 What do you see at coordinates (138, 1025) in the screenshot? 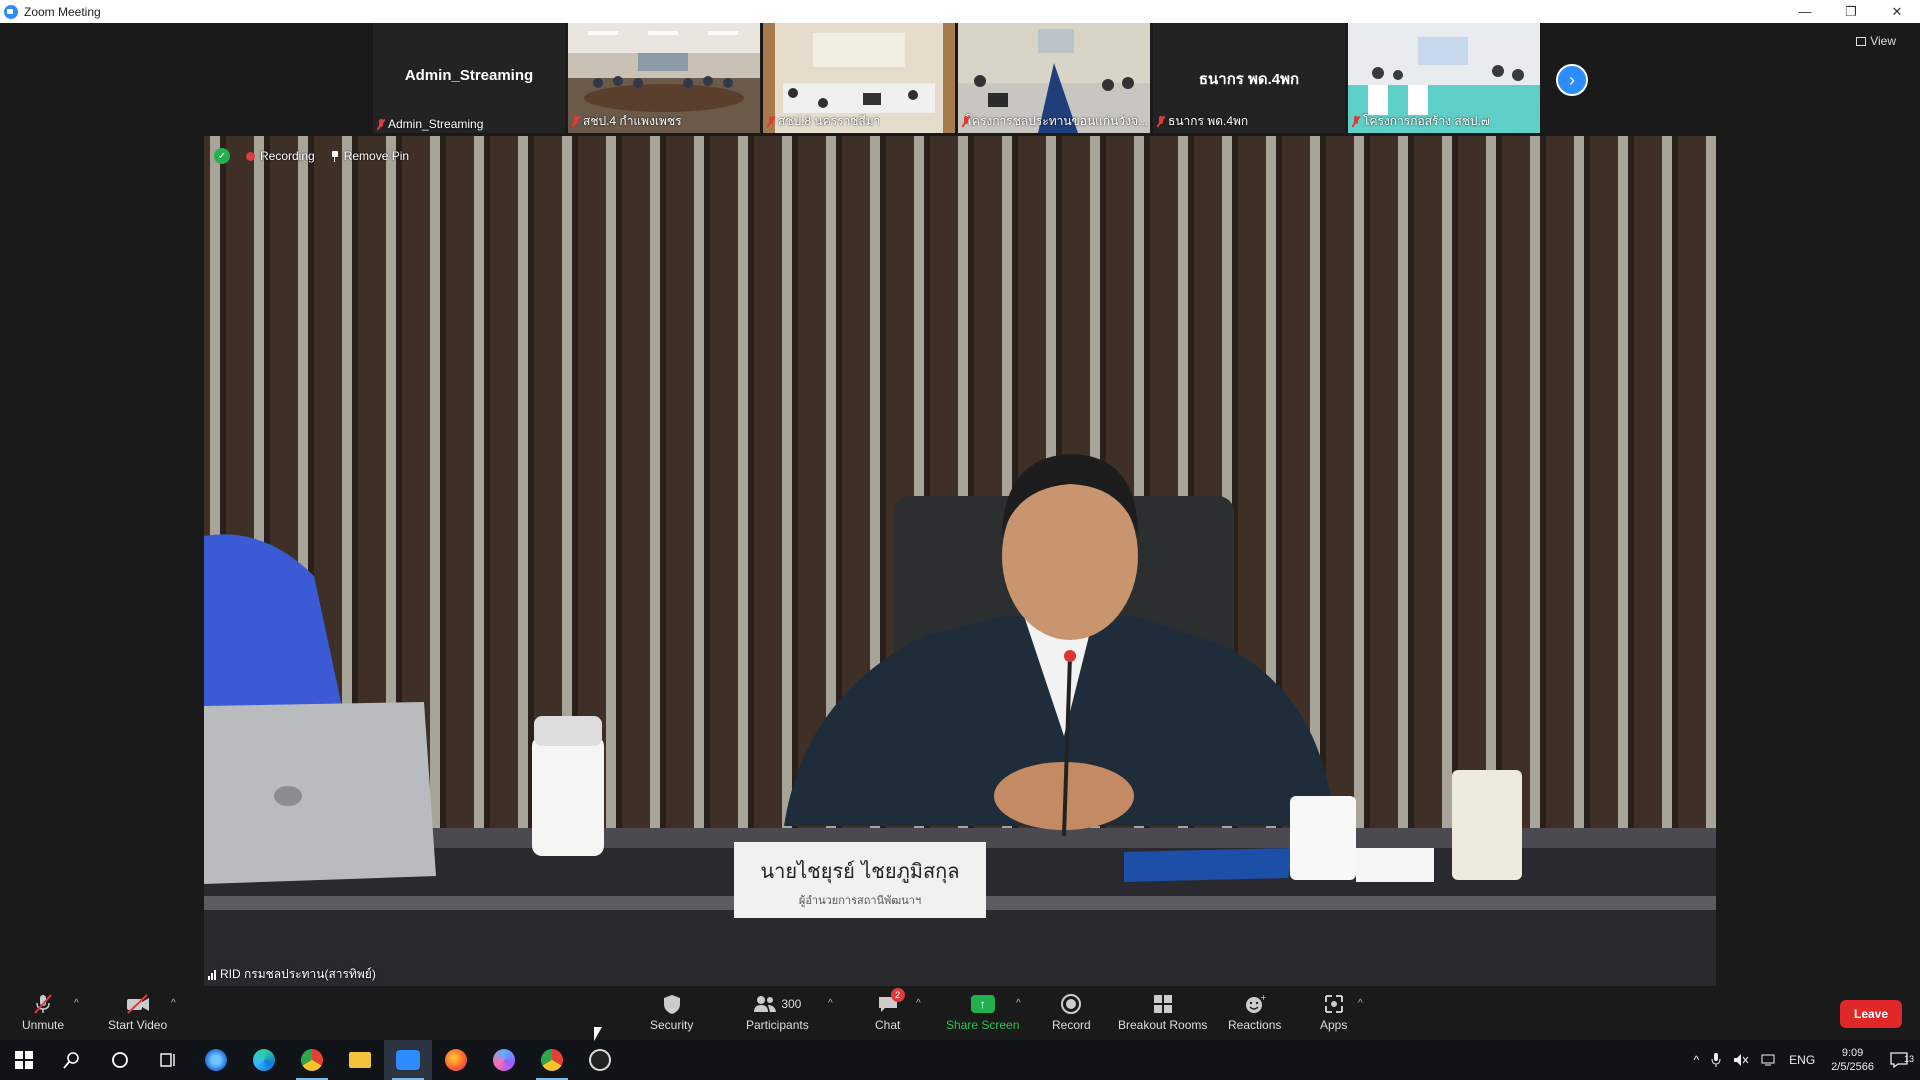
I see `start-video-label: Start Video` at bounding box center [138, 1025].